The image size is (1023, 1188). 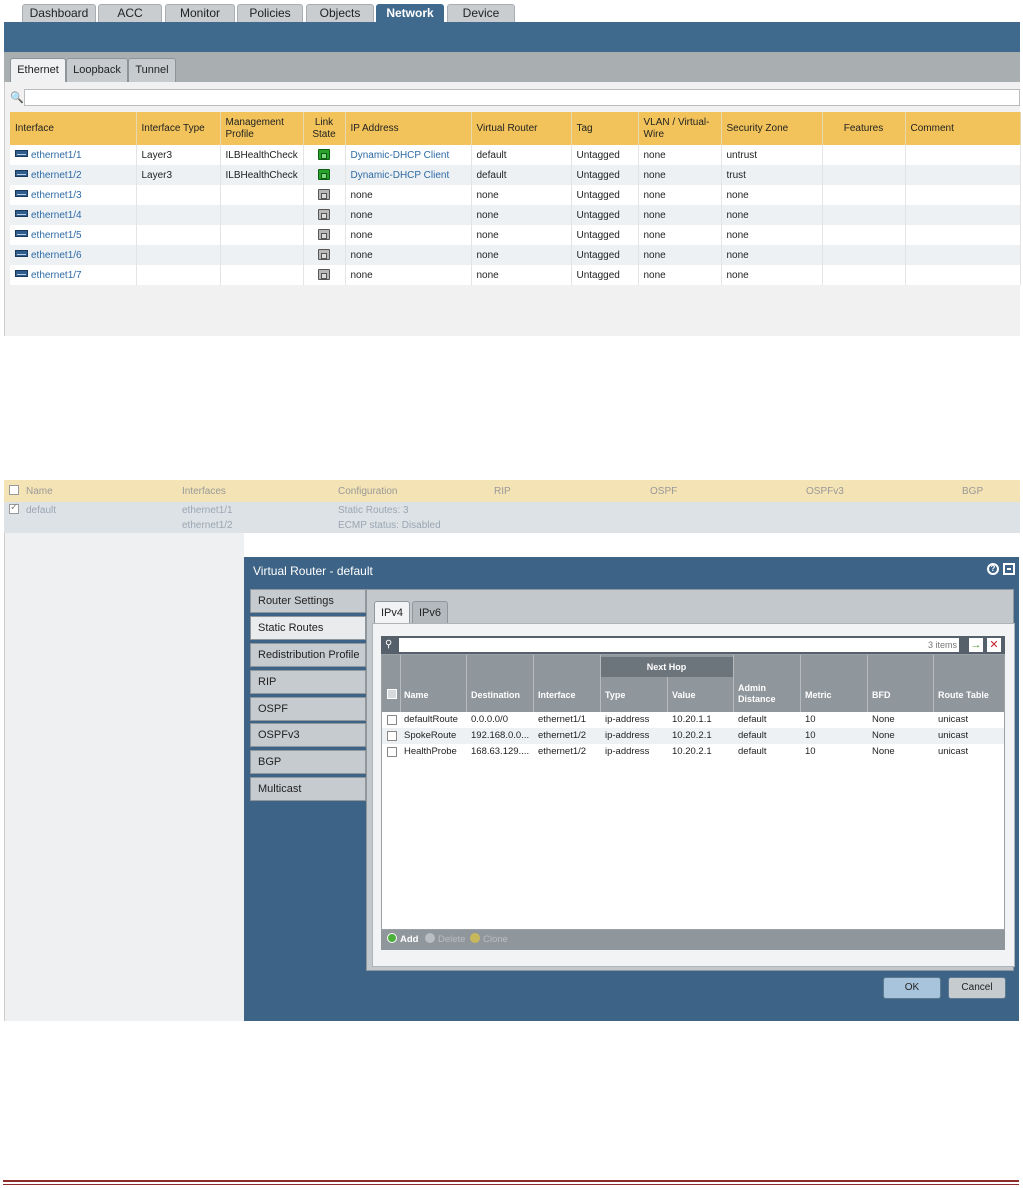 What do you see at coordinates (1009, 569) in the screenshot?
I see `minimize-icon` at bounding box center [1009, 569].